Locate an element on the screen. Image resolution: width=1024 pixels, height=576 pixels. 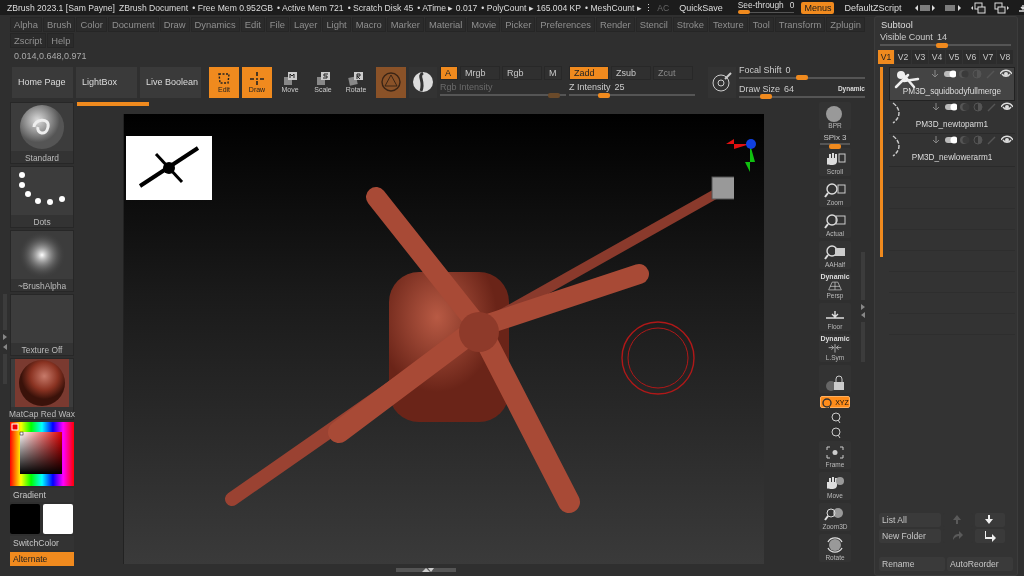
menu-item: Stencil is located at coordinates (653, 24).